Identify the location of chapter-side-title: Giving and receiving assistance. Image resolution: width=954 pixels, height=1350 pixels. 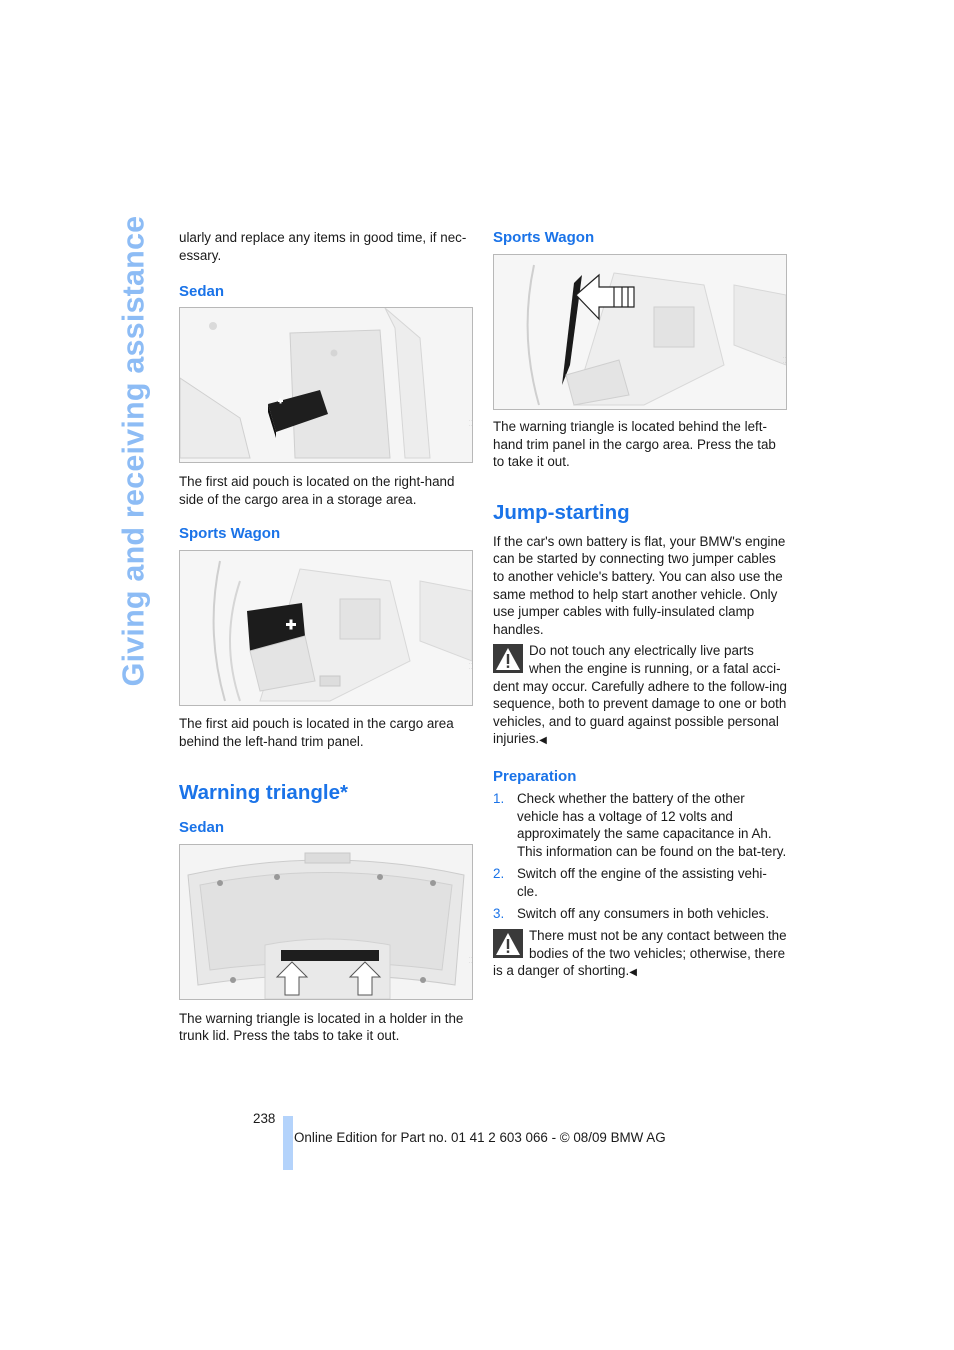
(134, 451).